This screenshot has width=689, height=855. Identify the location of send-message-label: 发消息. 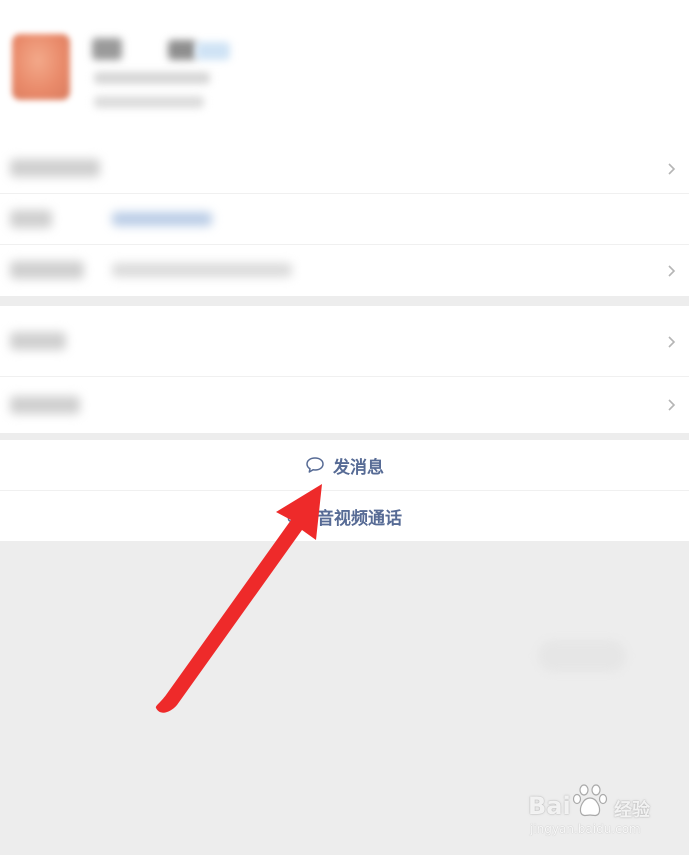
(358, 467).